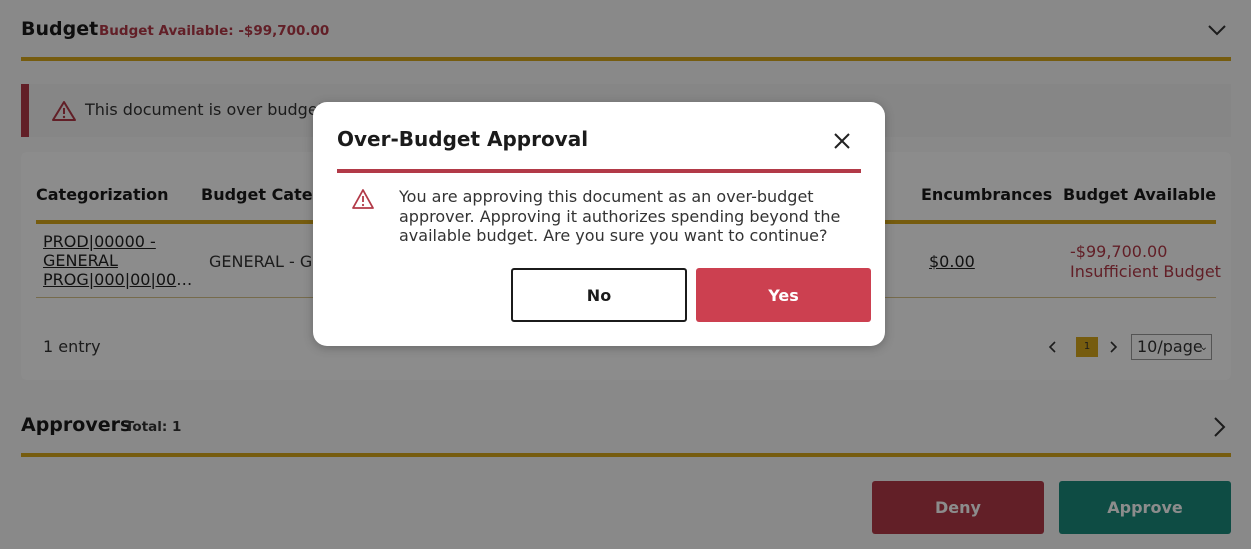 The image size is (1251, 549). What do you see at coordinates (599, 171) in the screenshot?
I see `dialog-divider` at bounding box center [599, 171].